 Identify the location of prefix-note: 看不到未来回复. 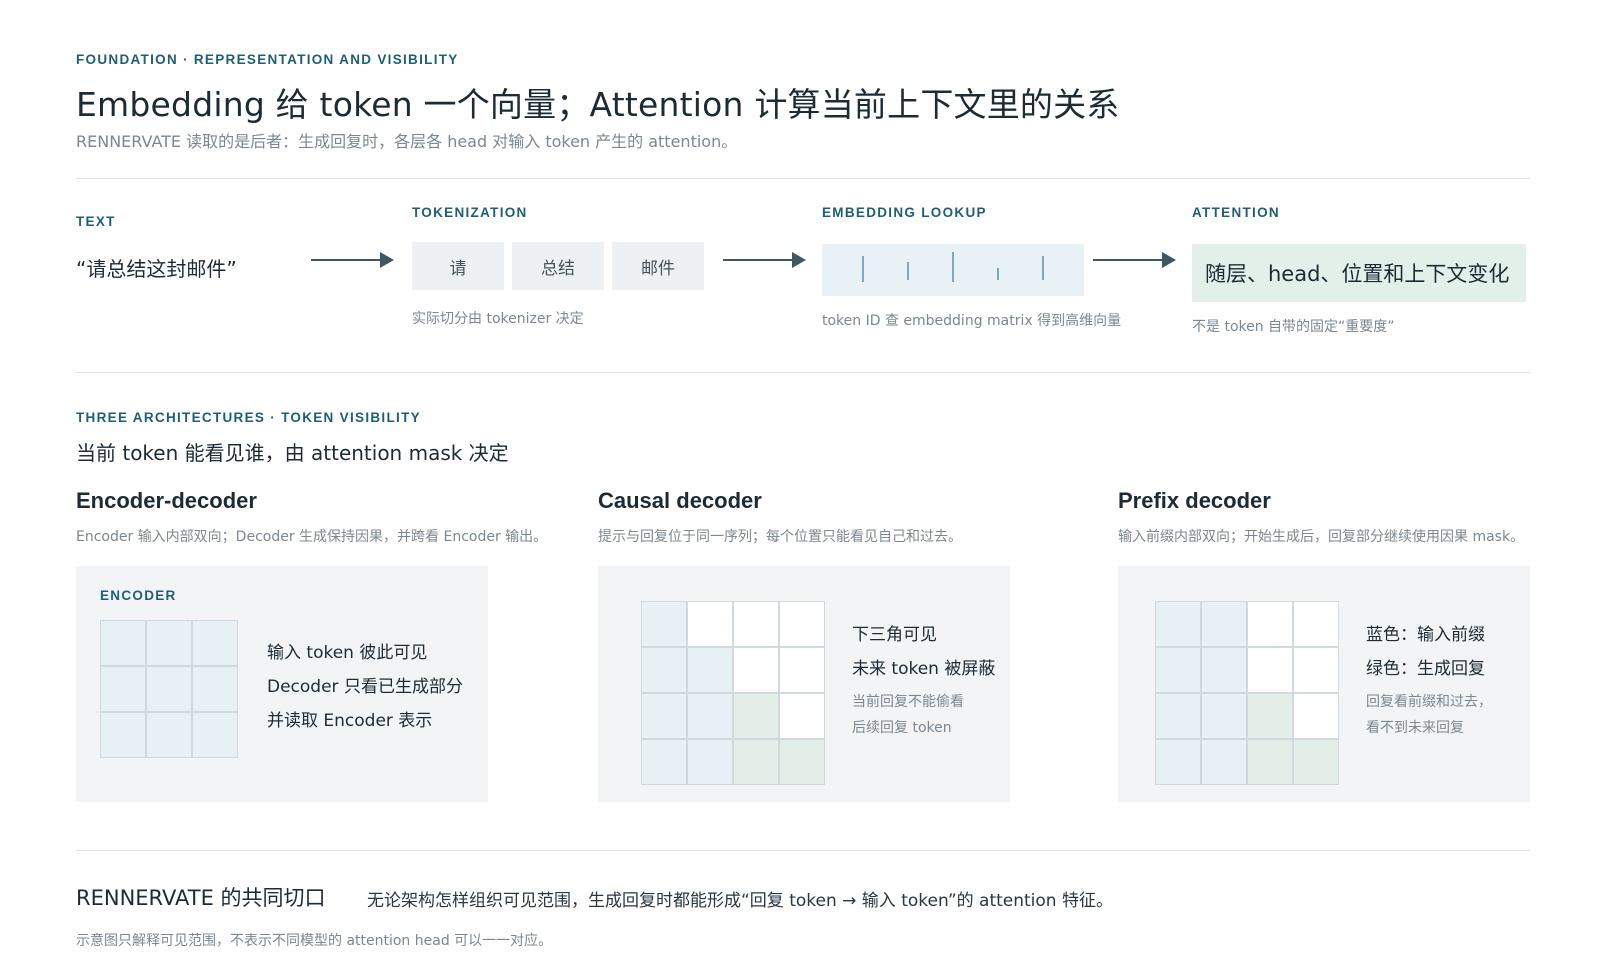
(1415, 728).